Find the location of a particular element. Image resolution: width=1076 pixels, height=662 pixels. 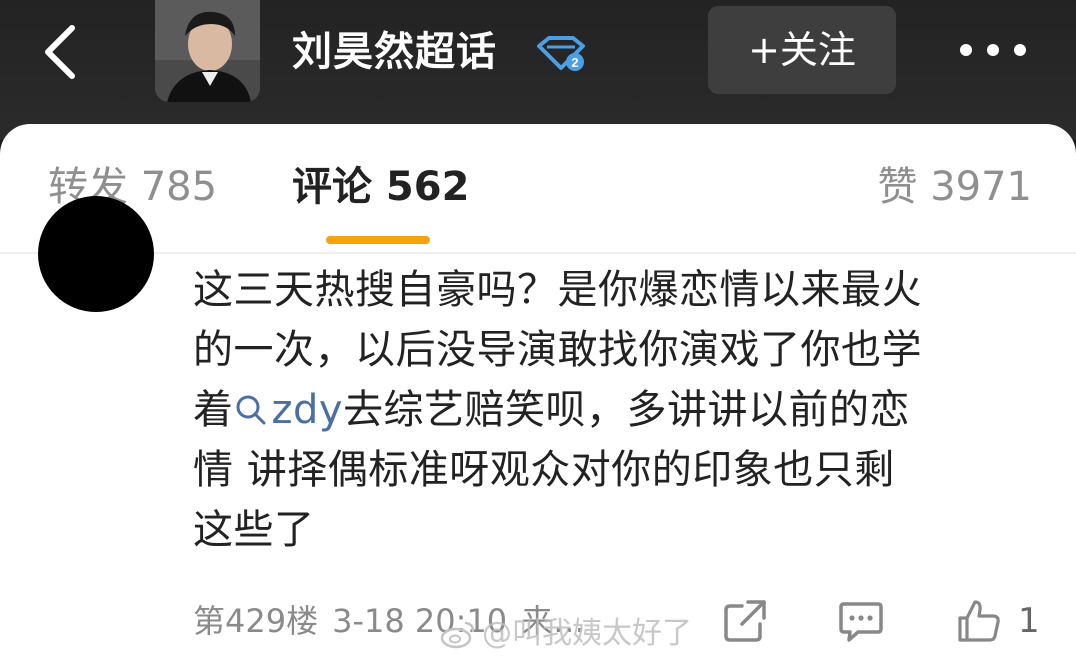

commenter-avatar is located at coordinates (96, 254).